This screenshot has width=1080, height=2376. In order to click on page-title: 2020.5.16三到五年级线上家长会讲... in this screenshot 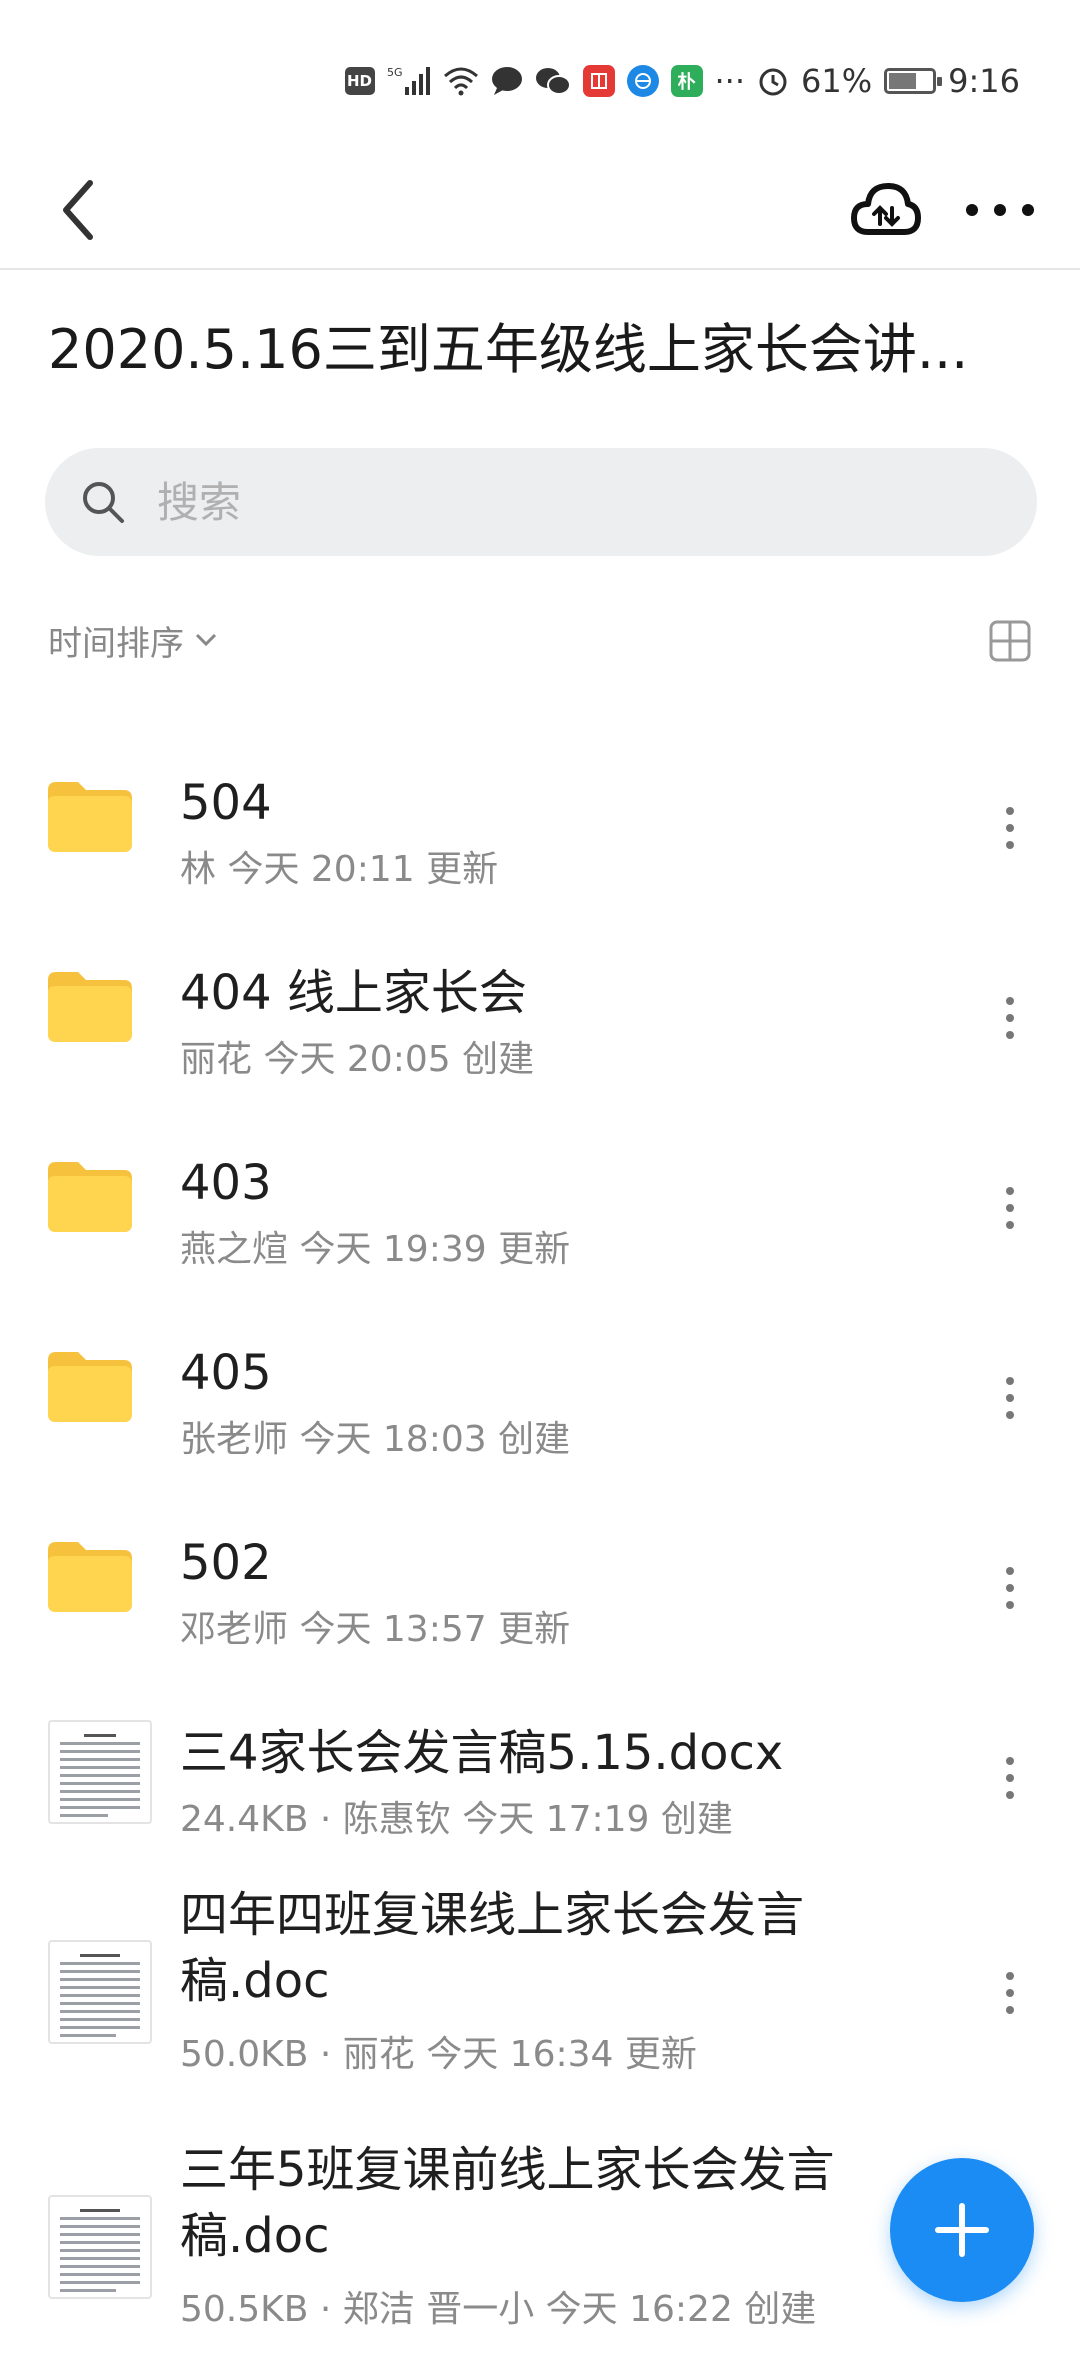, I will do `click(508, 349)`.